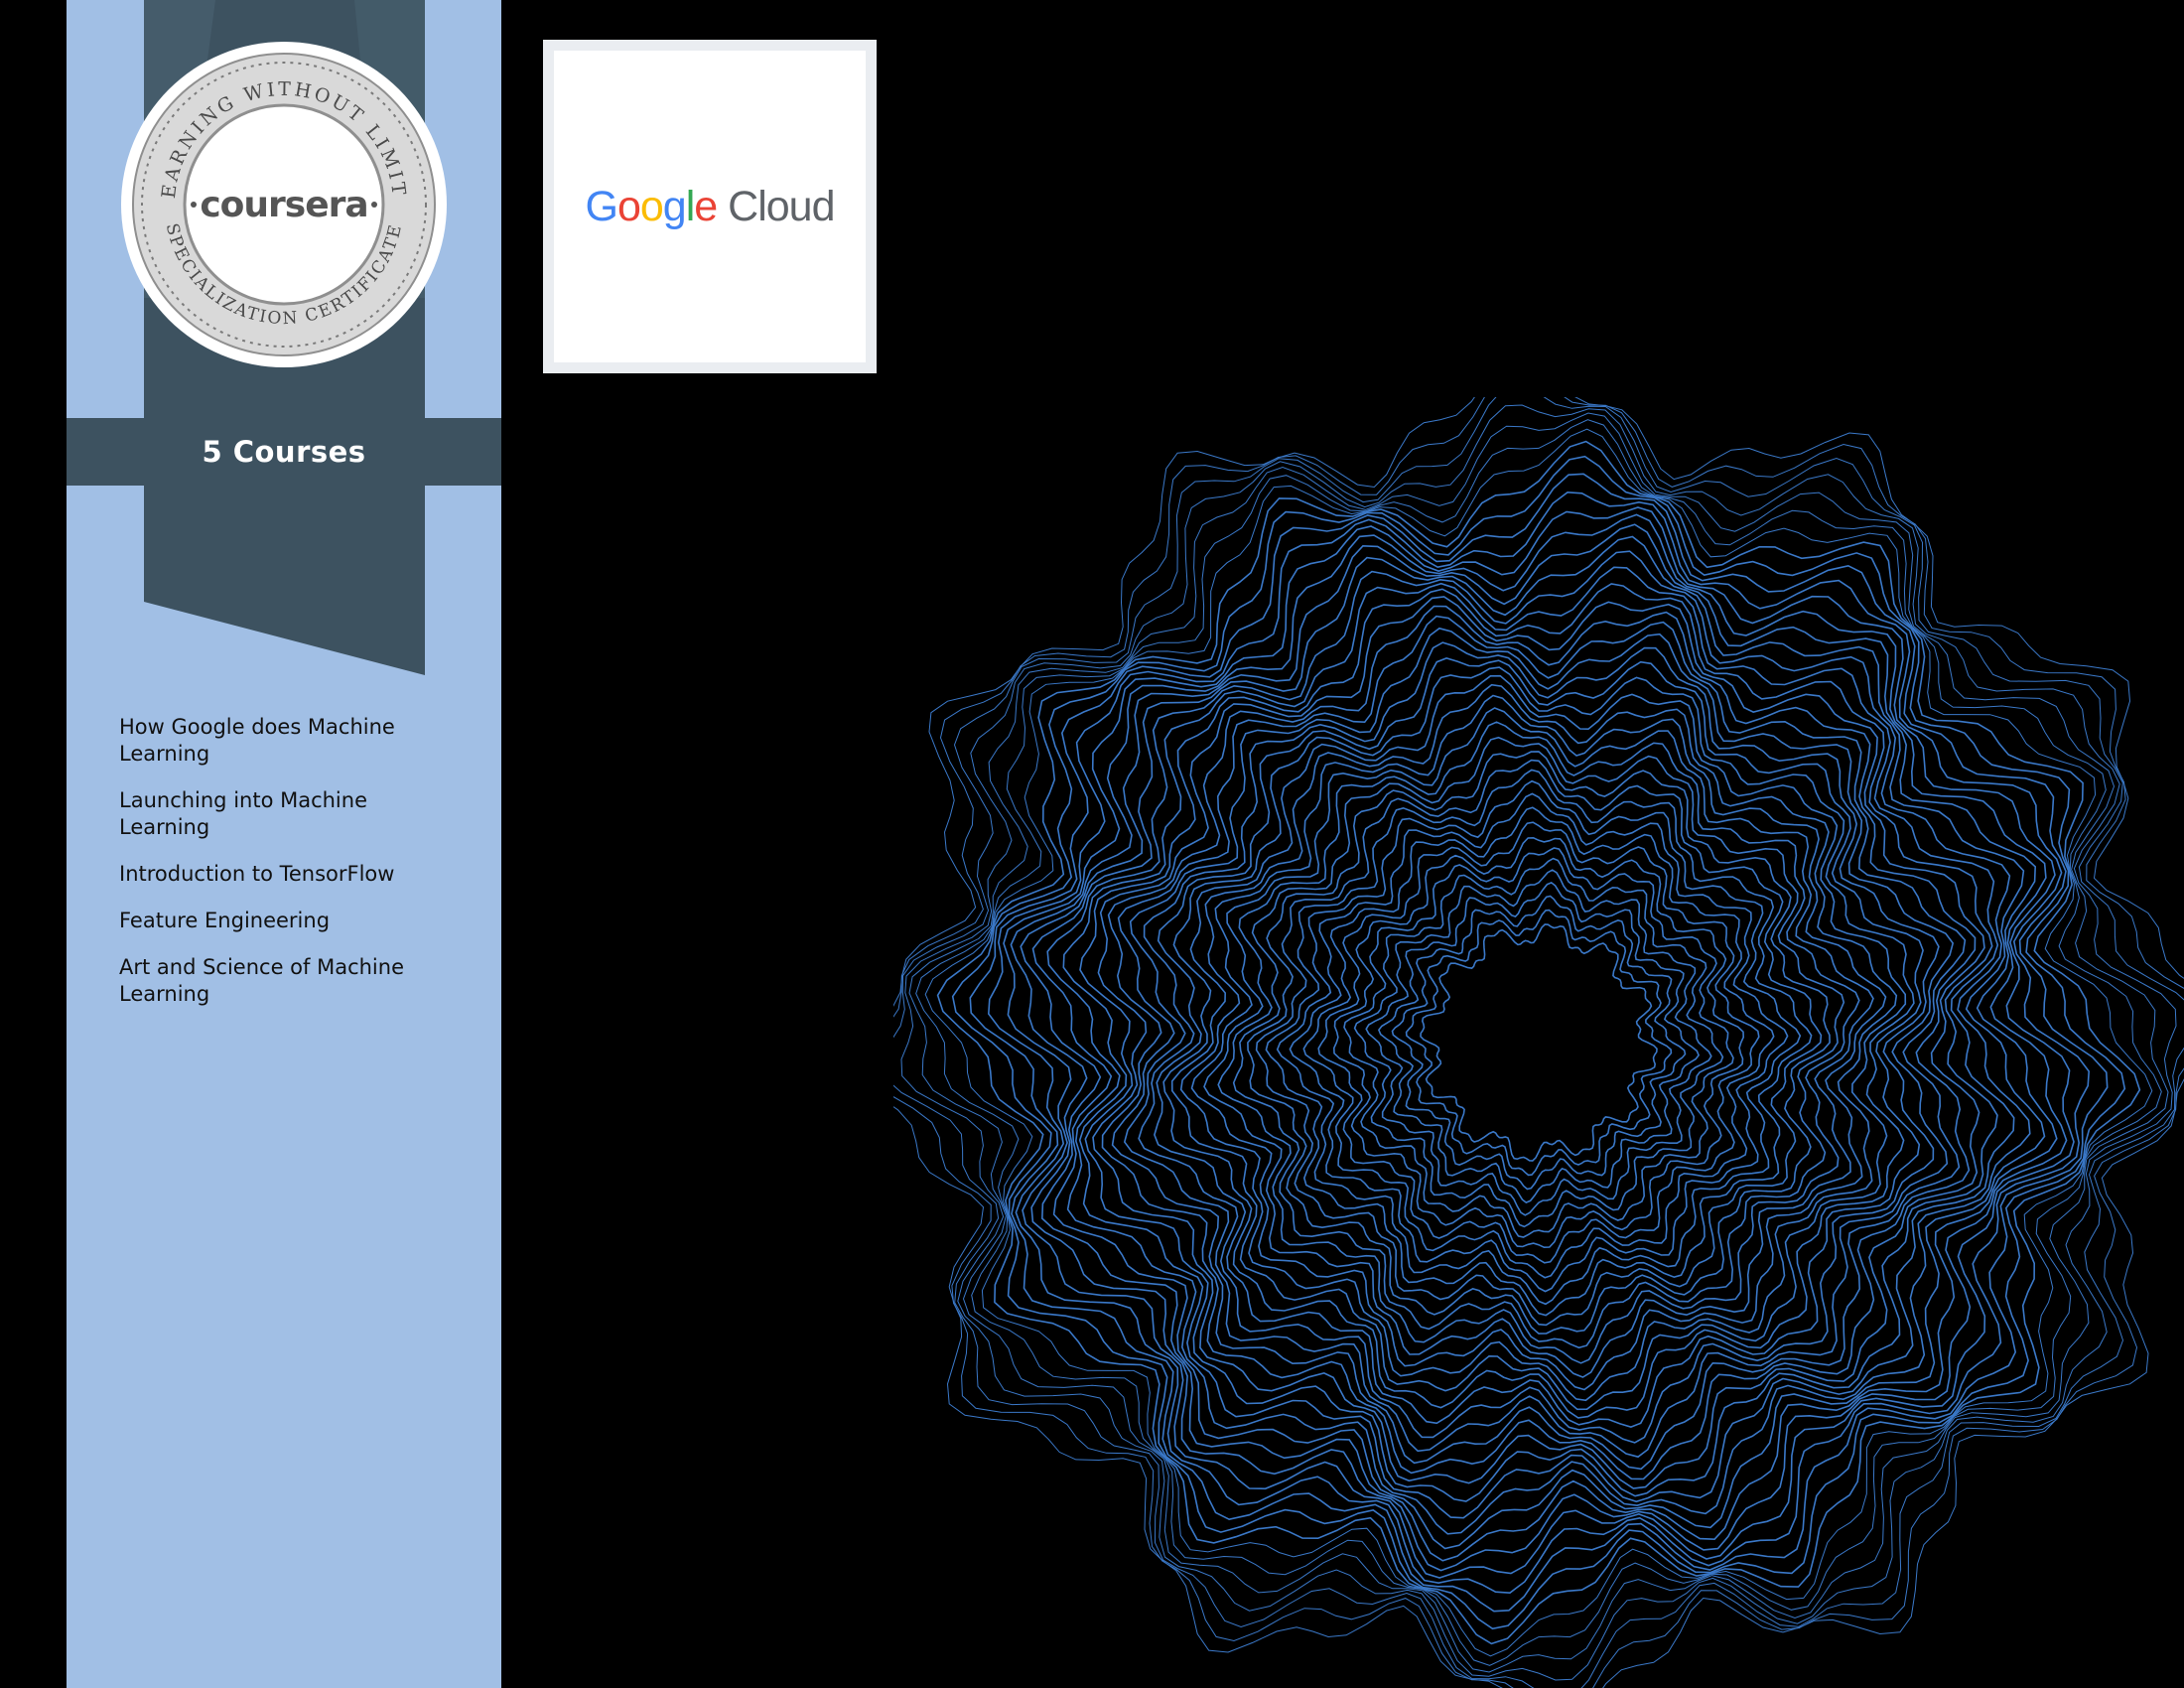 The image size is (2184, 1688). I want to click on logo-frame: Google Cloud, so click(710, 206).